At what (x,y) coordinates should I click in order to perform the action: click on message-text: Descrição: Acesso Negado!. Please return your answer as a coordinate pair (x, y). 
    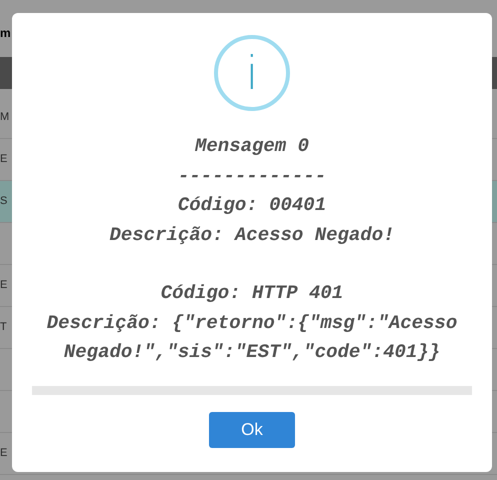
    Looking at the image, I should click on (252, 235).